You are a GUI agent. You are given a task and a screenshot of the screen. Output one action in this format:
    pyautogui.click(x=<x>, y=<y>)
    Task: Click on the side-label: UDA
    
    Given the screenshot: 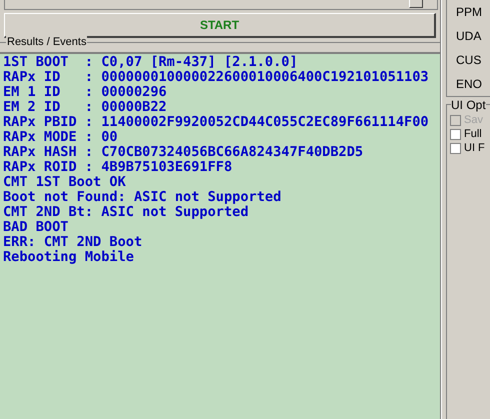 What is the action you would take?
    pyautogui.click(x=469, y=36)
    